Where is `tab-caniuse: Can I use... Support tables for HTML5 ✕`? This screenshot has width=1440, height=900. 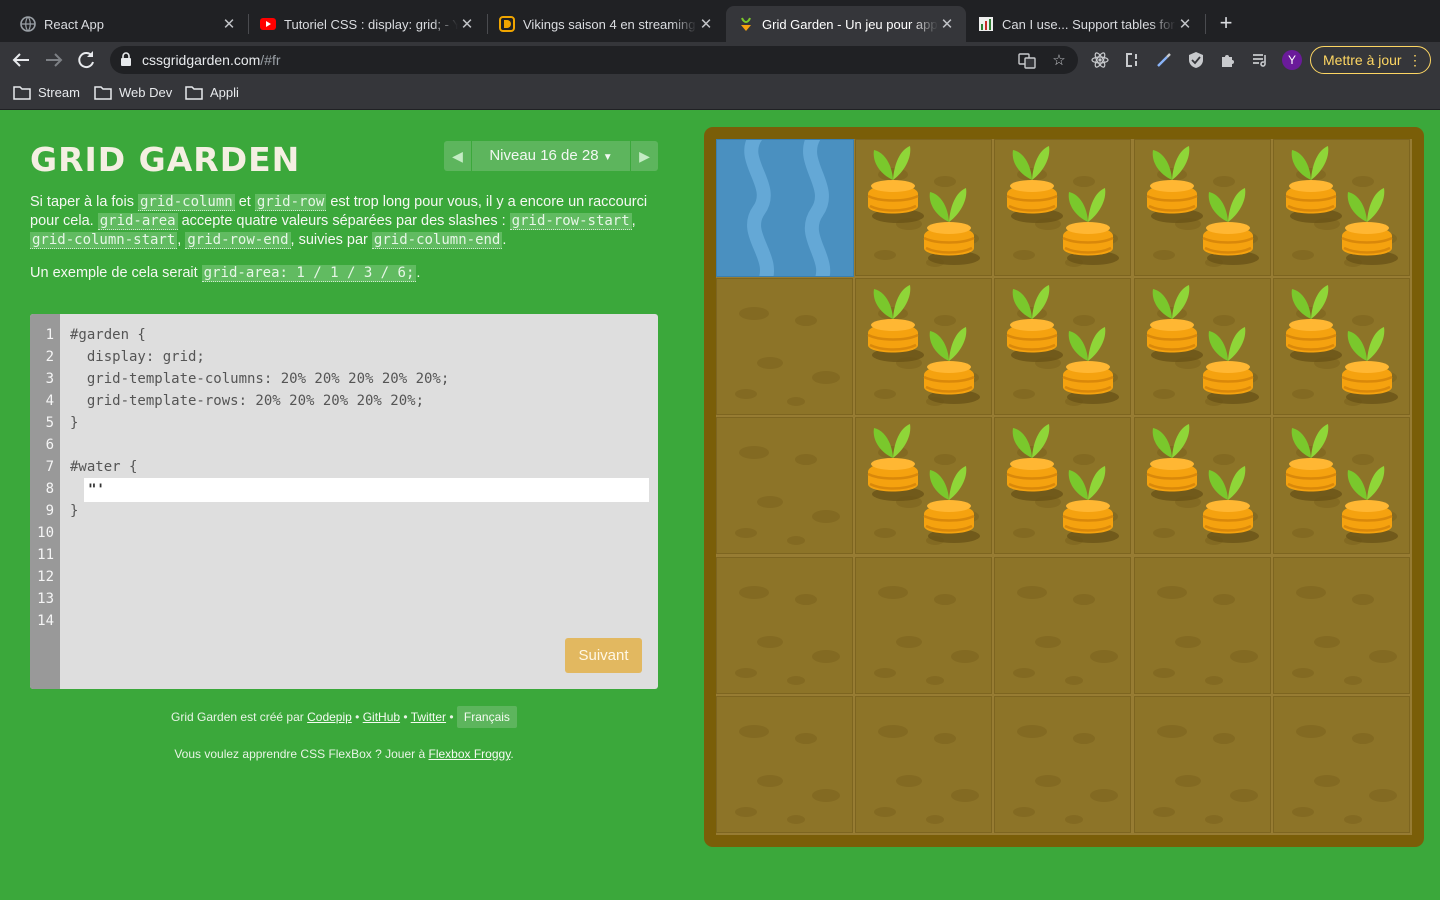 tab-caniuse: Can I use... Support tables for HTML5 ✕ is located at coordinates (1085, 24).